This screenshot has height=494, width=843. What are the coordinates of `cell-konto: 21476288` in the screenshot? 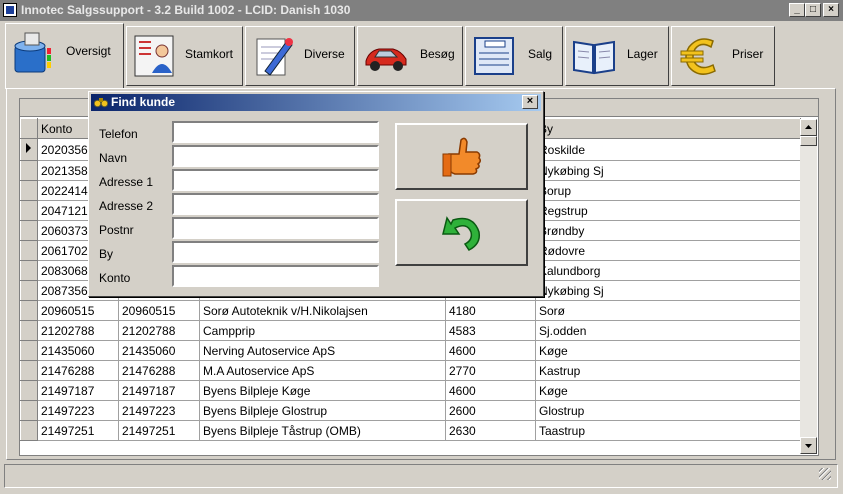 It's located at (78, 370).